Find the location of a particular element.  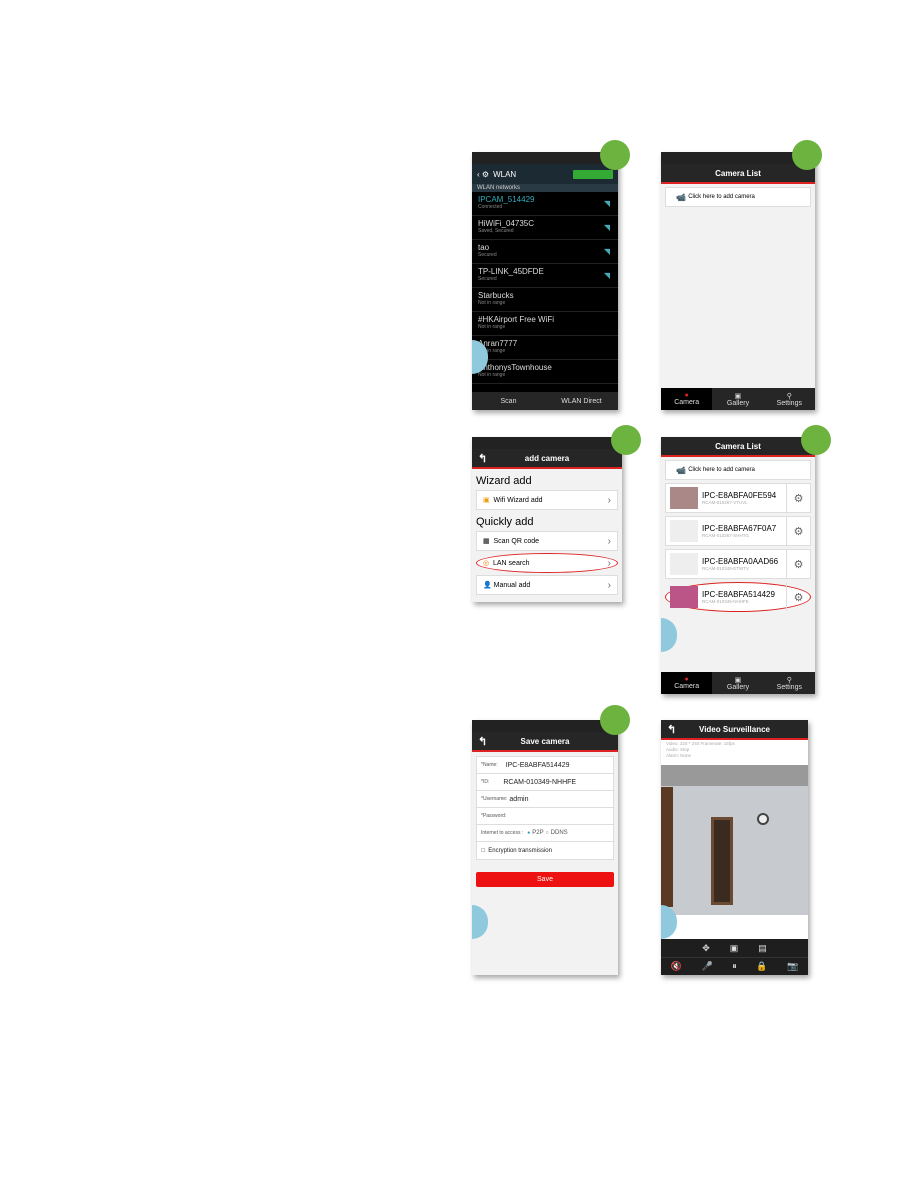

screen-title: Camera List is located at coordinates (738, 173).